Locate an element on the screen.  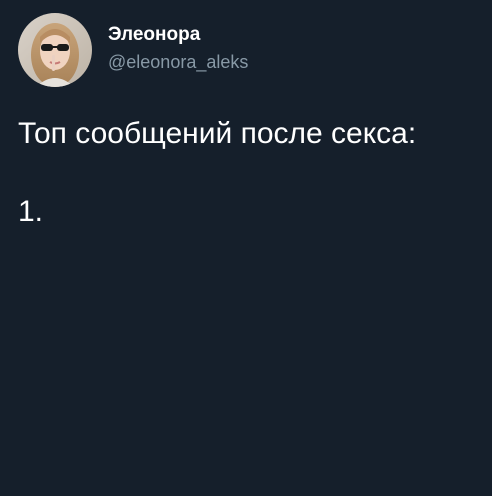
profile-photo-avatar-icon is located at coordinates (55, 50).